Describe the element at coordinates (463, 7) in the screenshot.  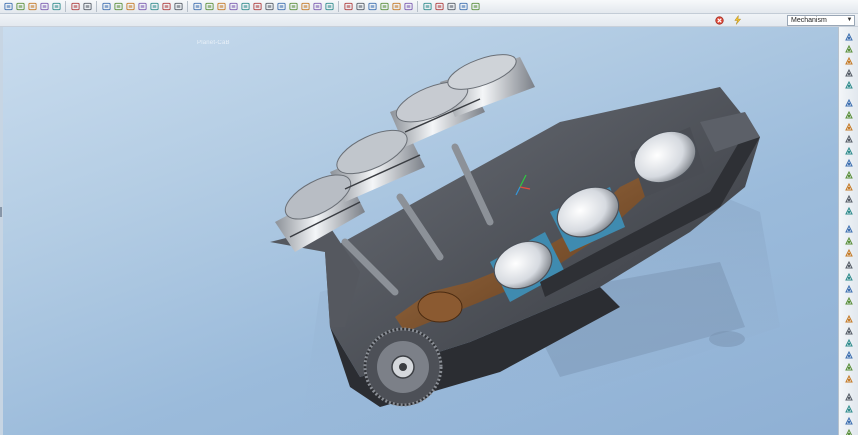
I see `point-tool-icon` at that location.